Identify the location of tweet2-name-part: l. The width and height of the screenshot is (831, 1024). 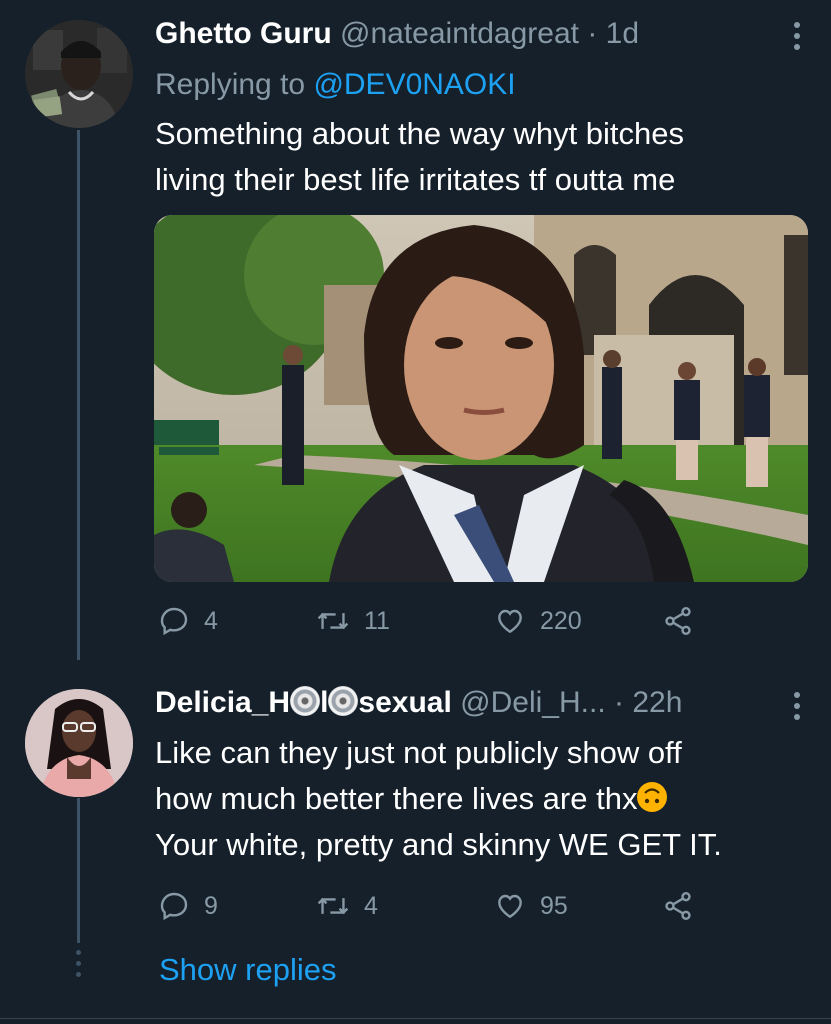
(324, 702).